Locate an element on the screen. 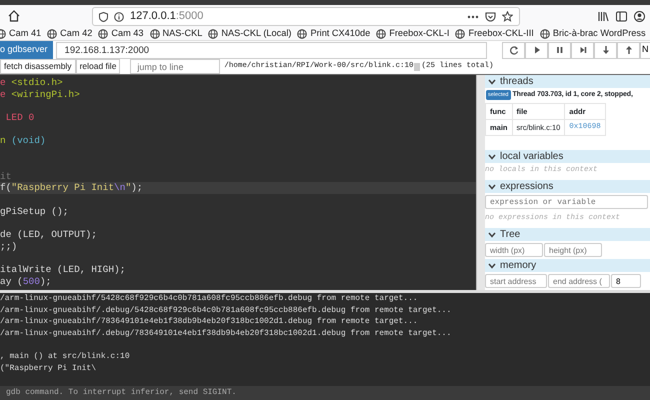 This screenshot has height=400, width=650. section-title: memory is located at coordinates (518, 266).